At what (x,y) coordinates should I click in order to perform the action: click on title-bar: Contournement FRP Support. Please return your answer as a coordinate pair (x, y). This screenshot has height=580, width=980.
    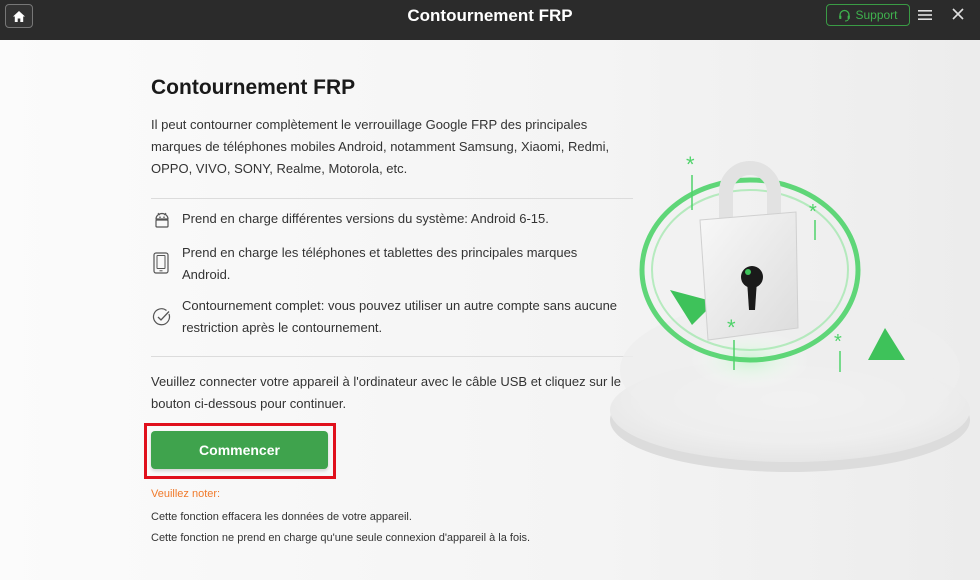
    Looking at the image, I should click on (490, 20).